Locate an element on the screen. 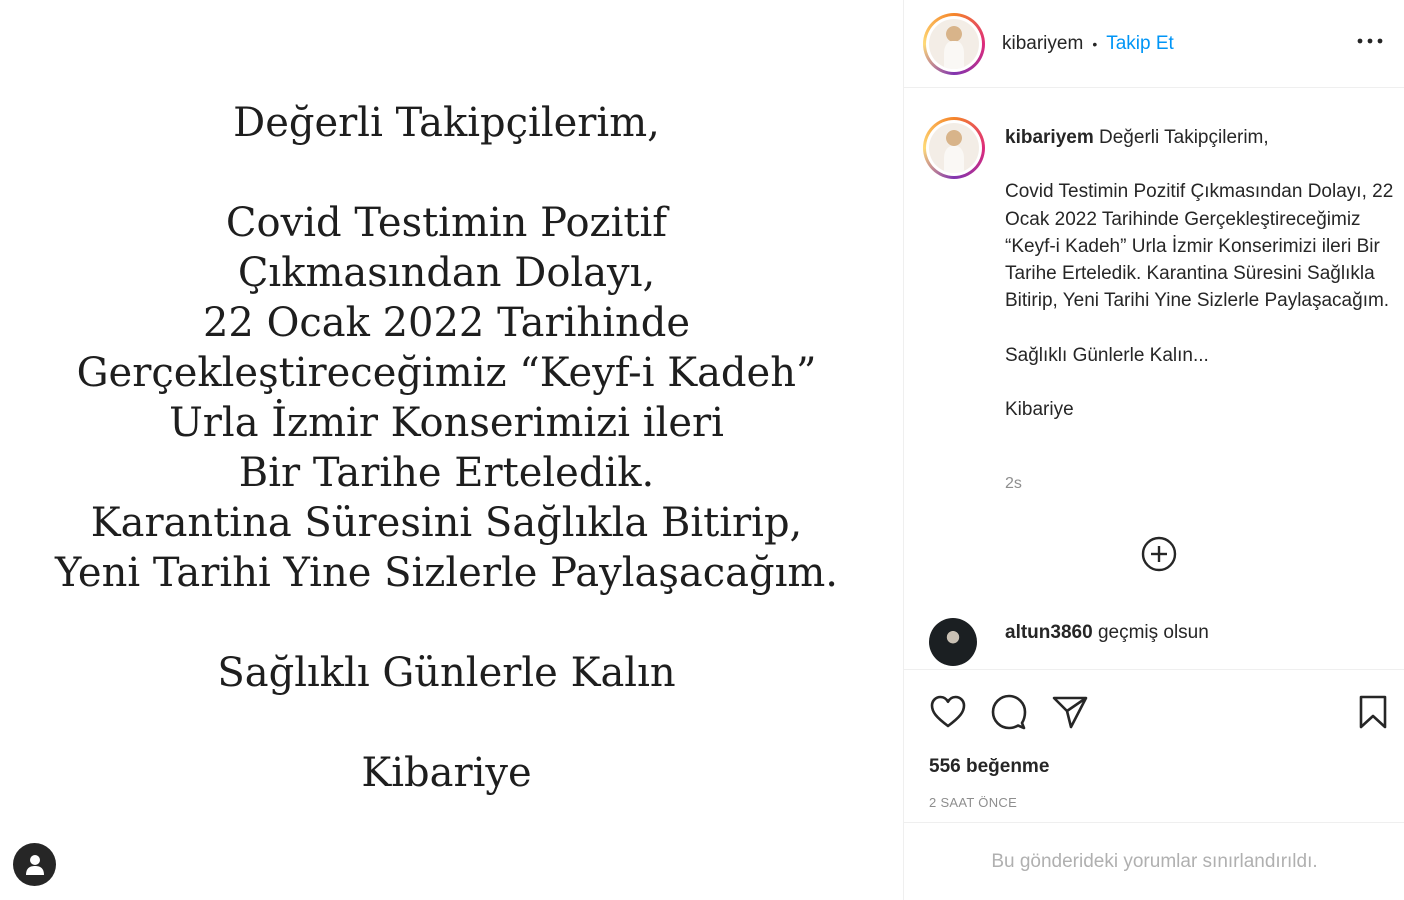 The width and height of the screenshot is (1404, 900). letter-line: Gerçekleştireceğimiz “Keyf-i Kadeh” is located at coordinates (446, 373).